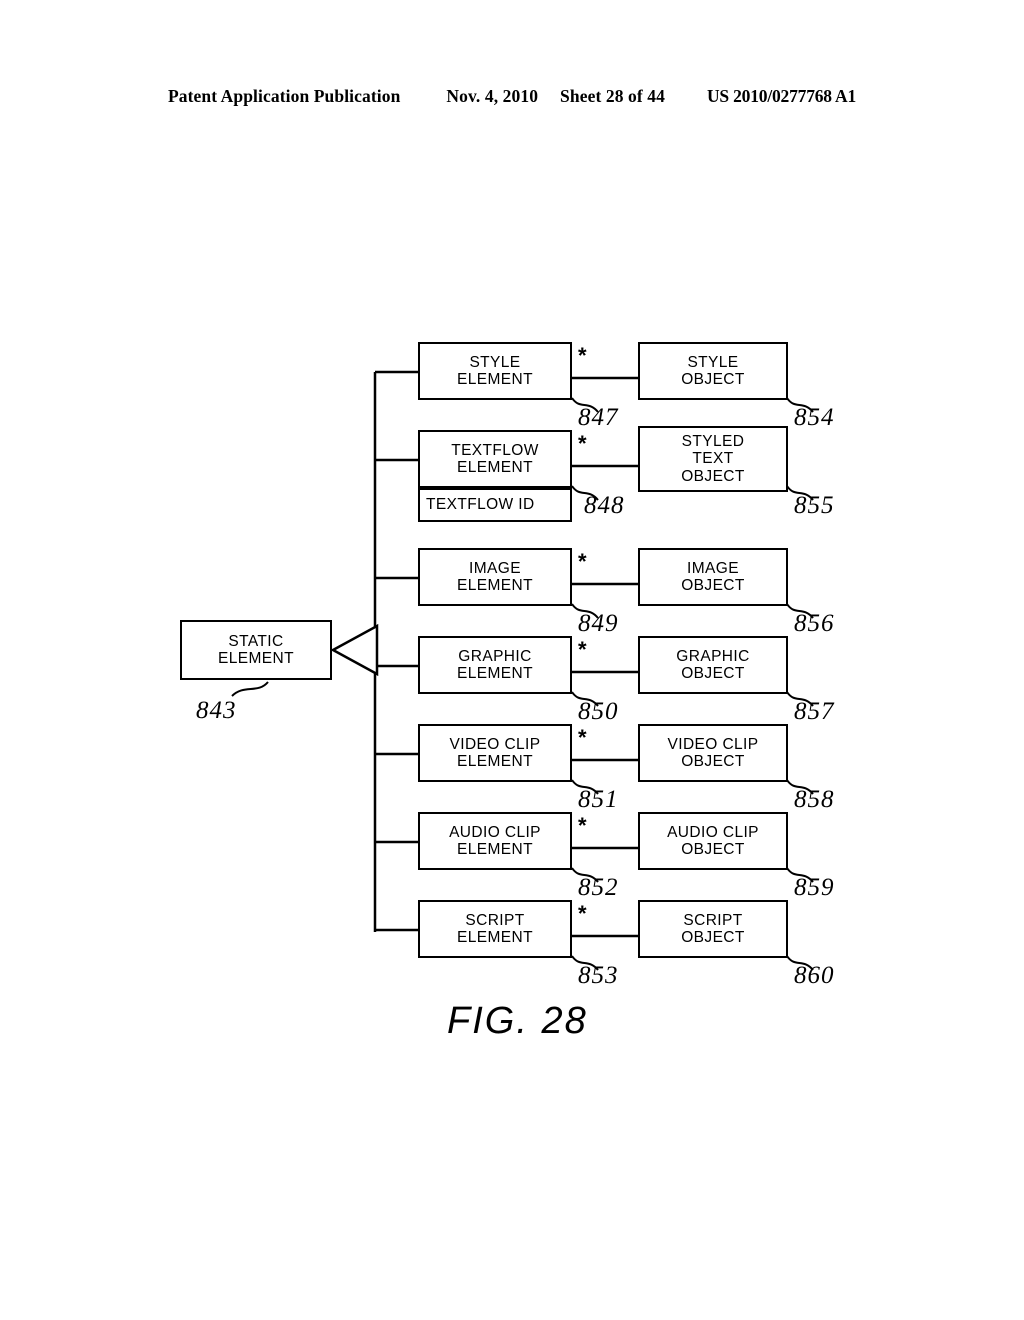 The height and width of the screenshot is (1320, 1024). Describe the element at coordinates (713, 673) in the screenshot. I see `node-graphic-object-line-1: OBJECT` at that location.